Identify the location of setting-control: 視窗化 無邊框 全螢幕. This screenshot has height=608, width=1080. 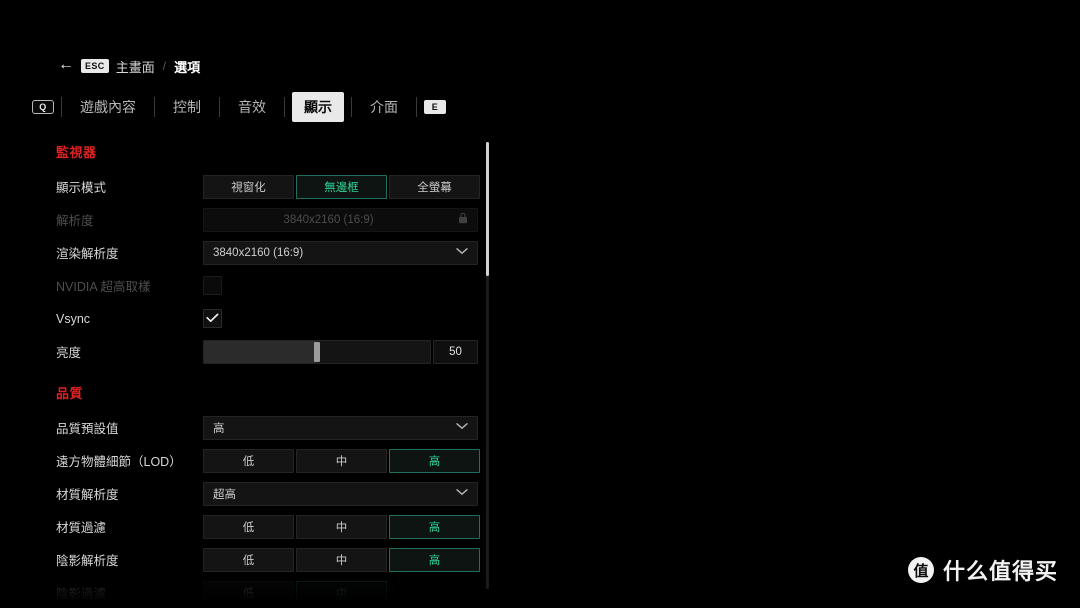
(341, 186).